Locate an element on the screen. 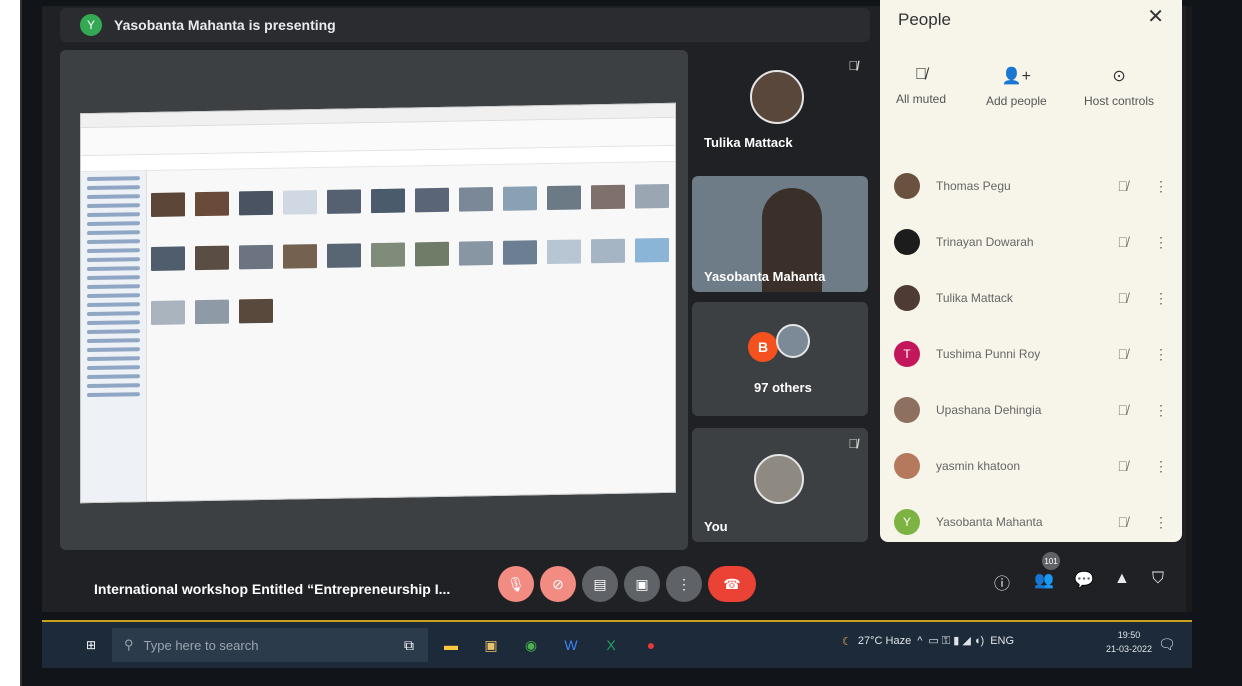 Image resolution: width=1242 pixels, height=686 pixels. captions-icon: ▤ is located at coordinates (600, 583).